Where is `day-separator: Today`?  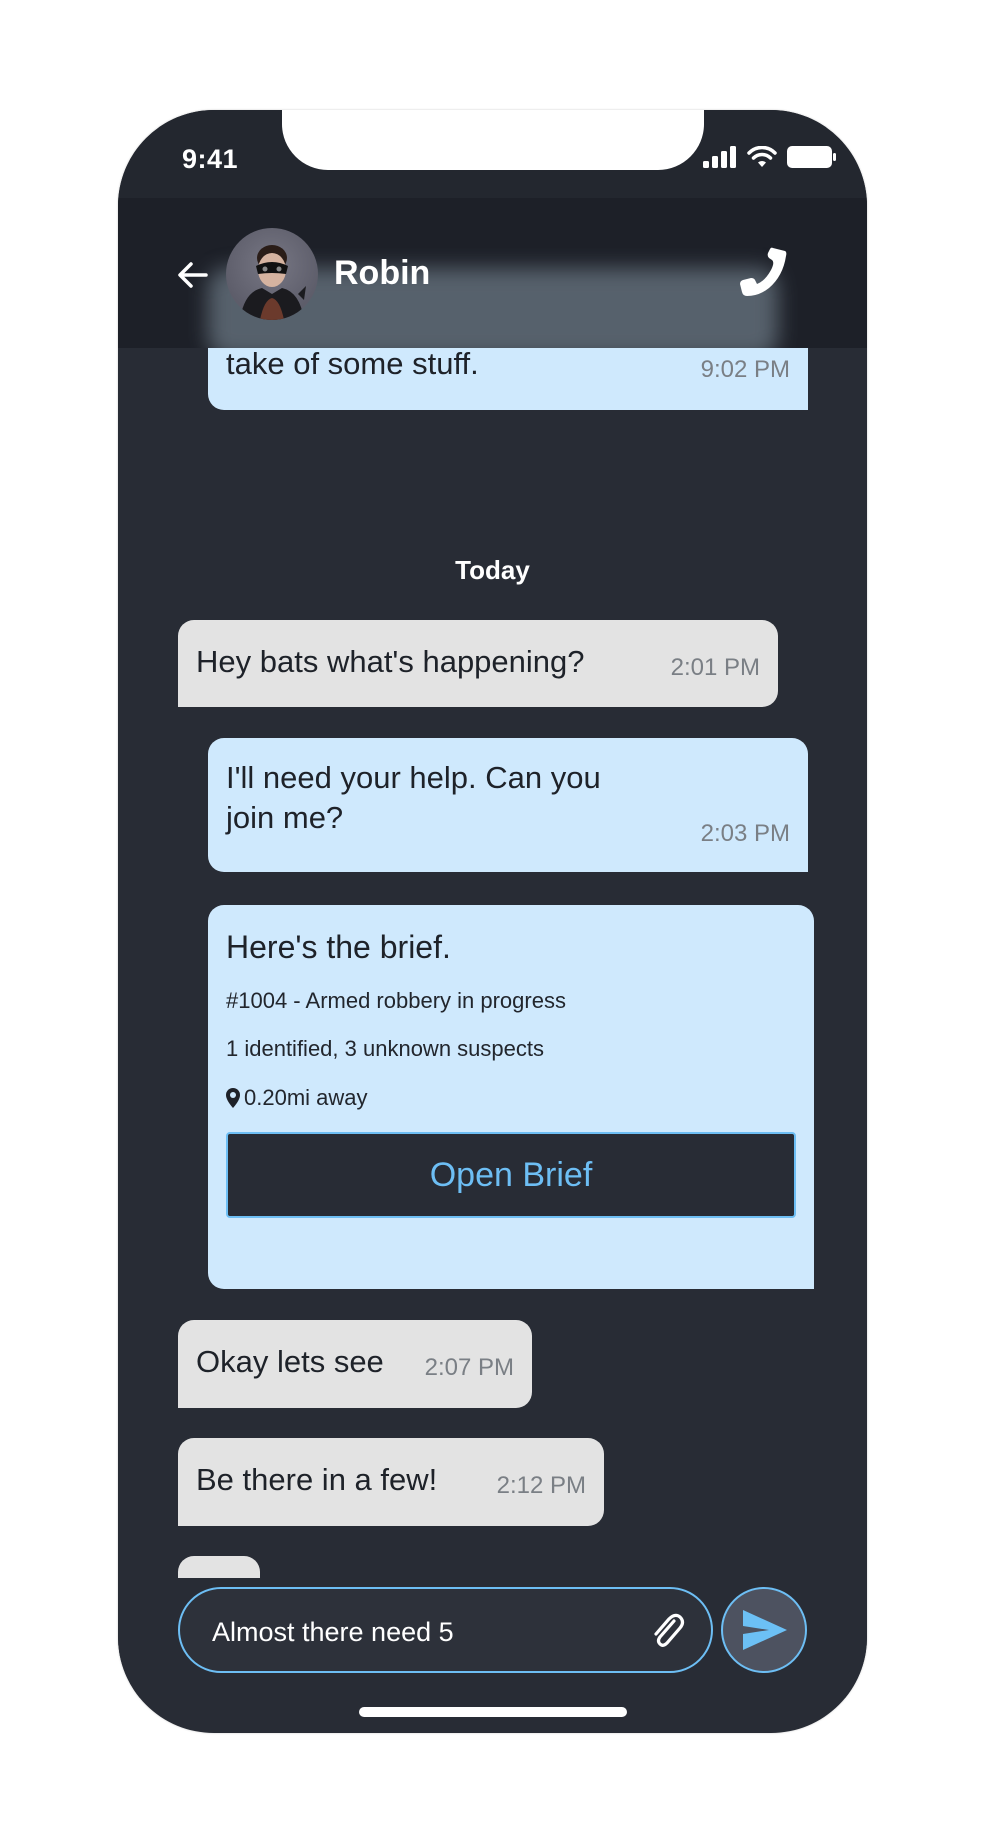 day-separator: Today is located at coordinates (492, 570).